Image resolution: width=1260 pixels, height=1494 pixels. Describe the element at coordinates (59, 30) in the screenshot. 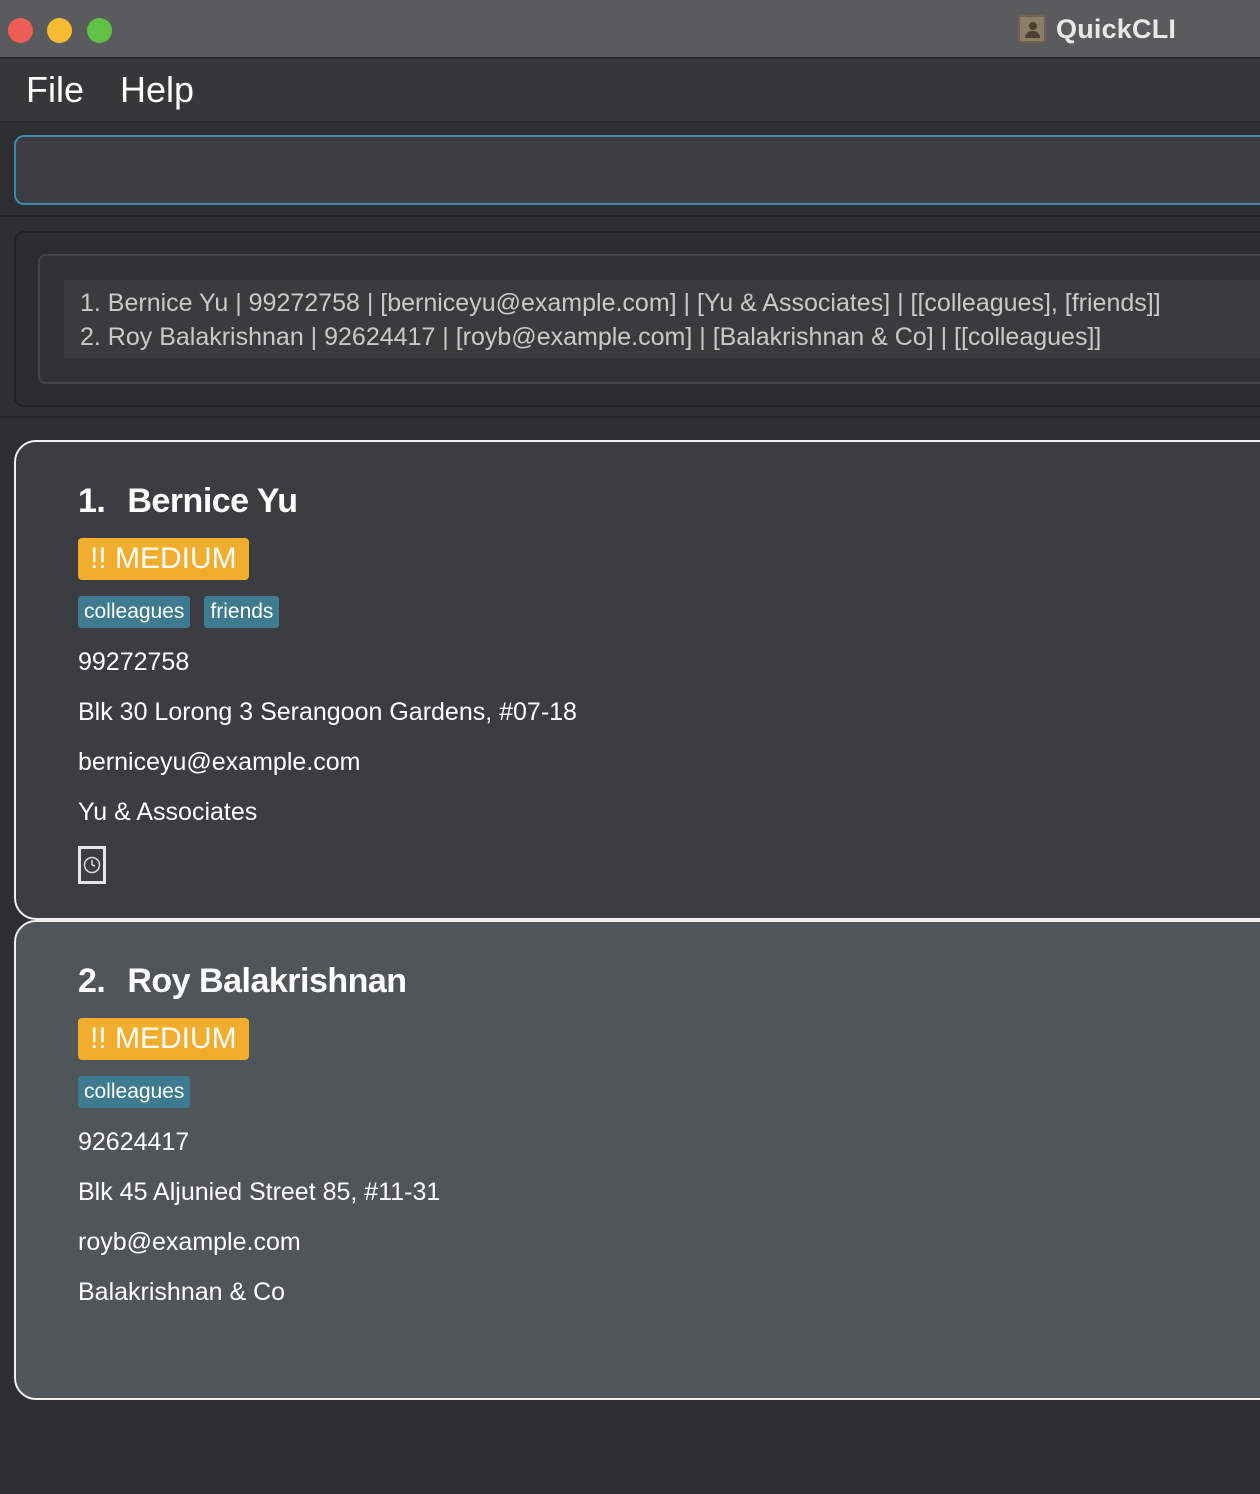

I see `minimize-window-button` at that location.